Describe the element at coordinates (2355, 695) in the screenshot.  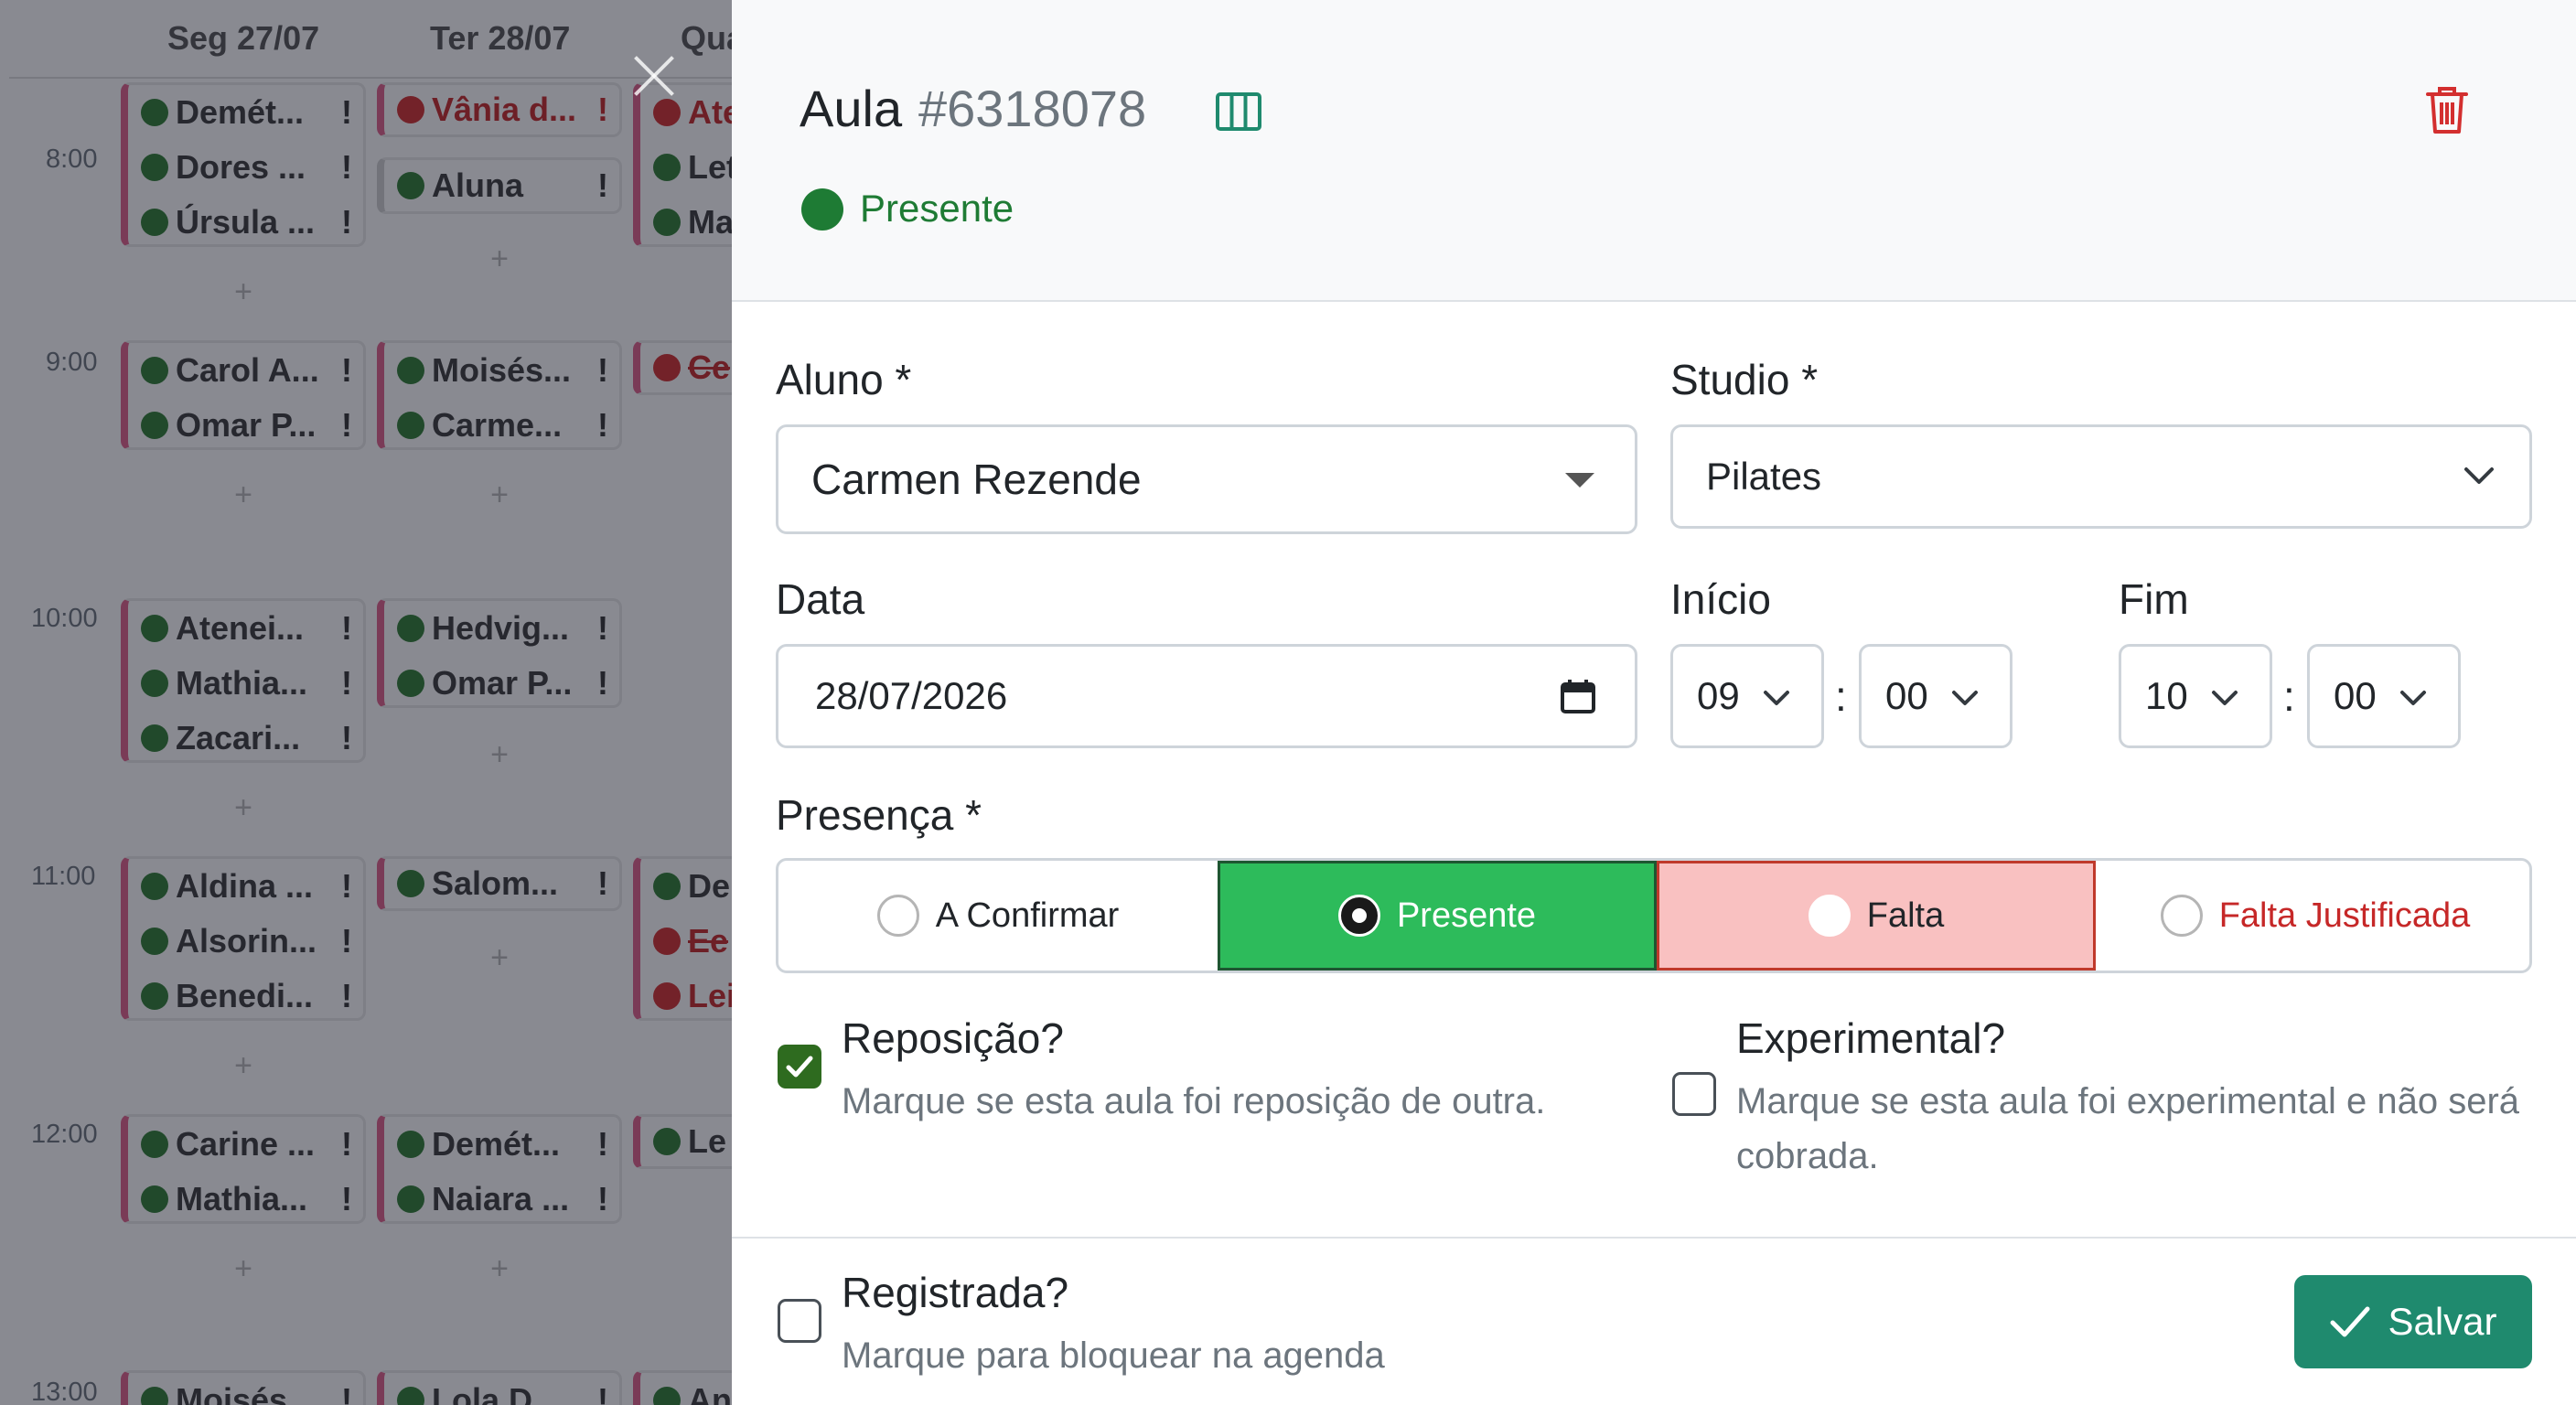
I see `fim-minute-value: 00` at that location.